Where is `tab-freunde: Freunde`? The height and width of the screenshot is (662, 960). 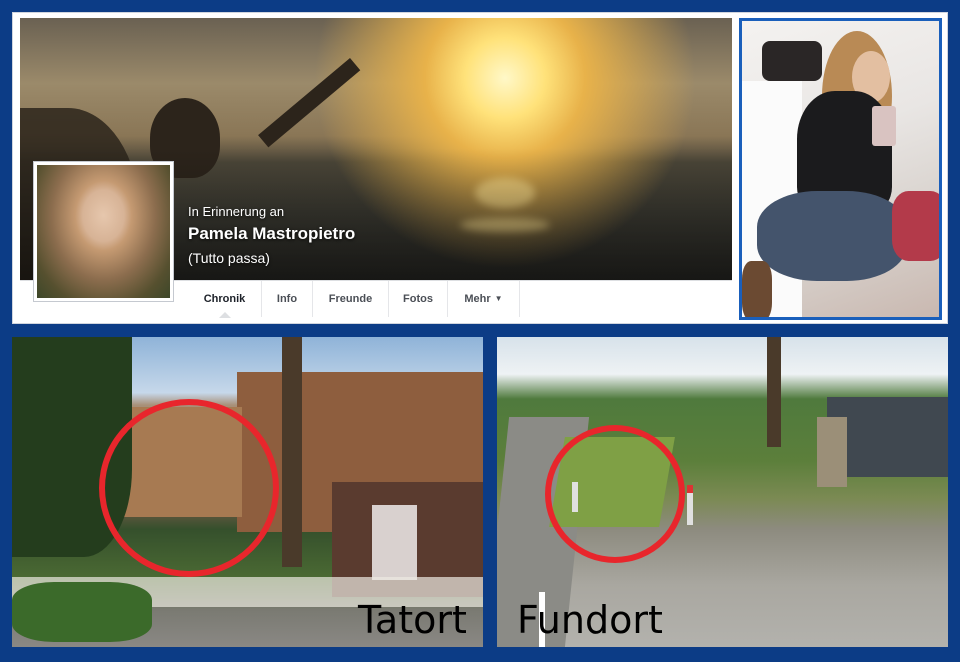 tab-freunde: Freunde is located at coordinates (351, 299).